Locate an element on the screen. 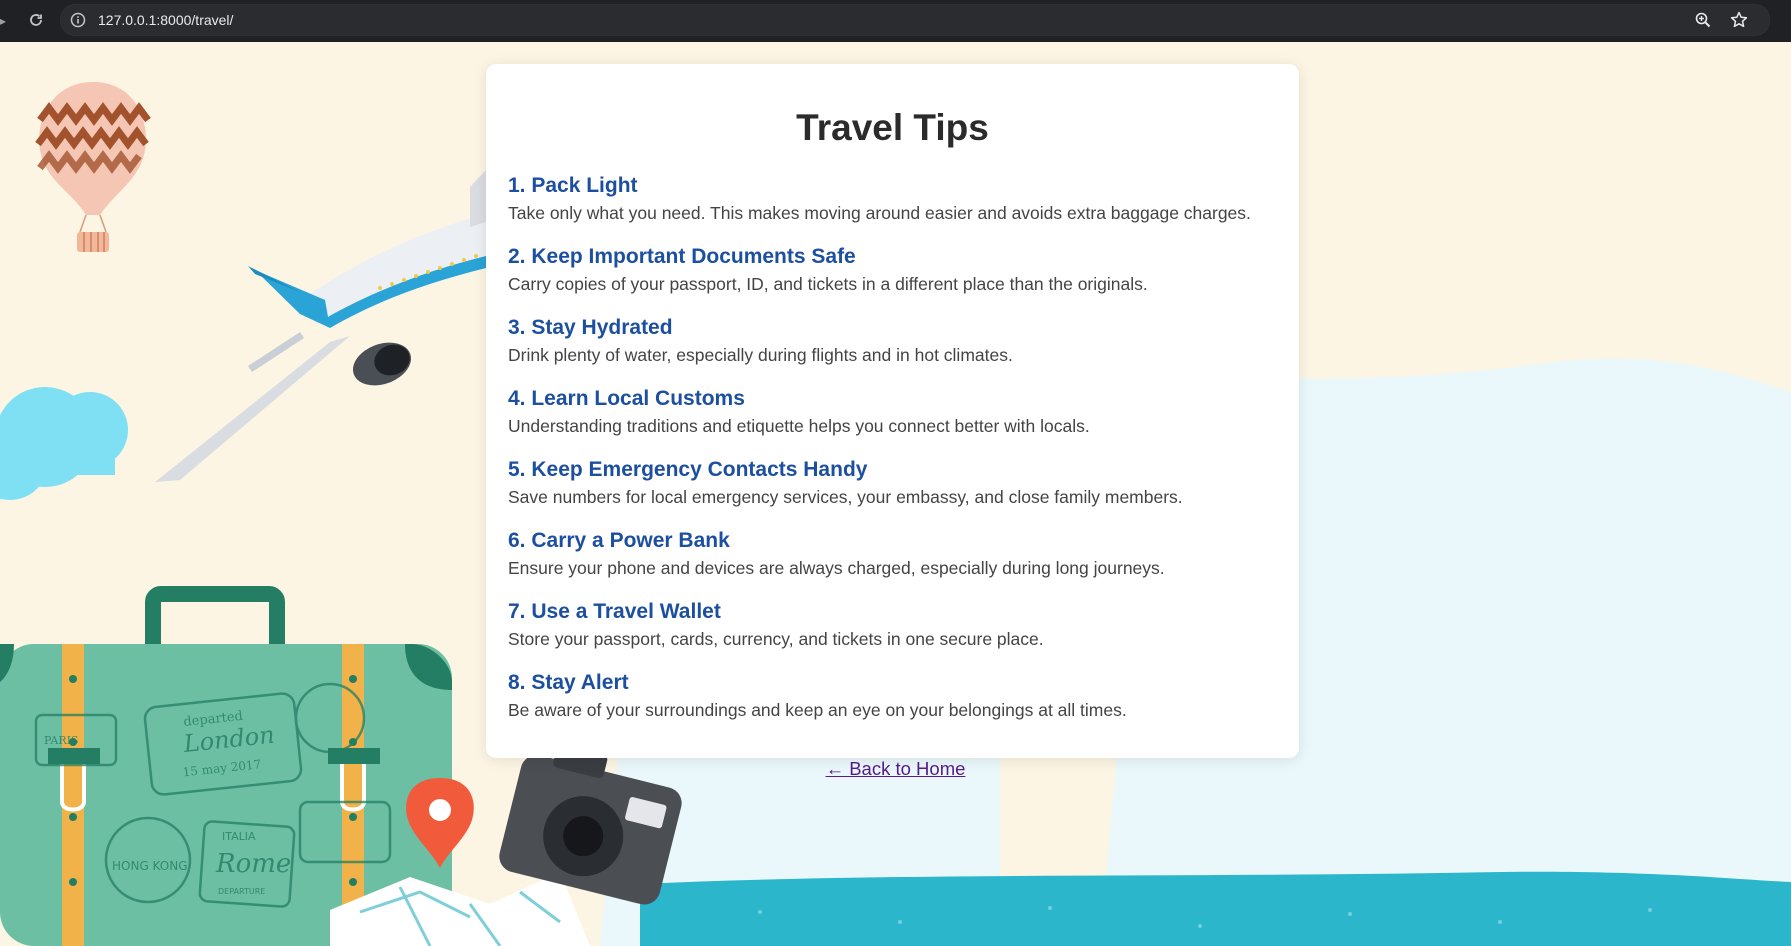 The image size is (1791, 946). browser-toolbar: ▸ 127.0.0.1:8000/travel/ is located at coordinates (895, 21).